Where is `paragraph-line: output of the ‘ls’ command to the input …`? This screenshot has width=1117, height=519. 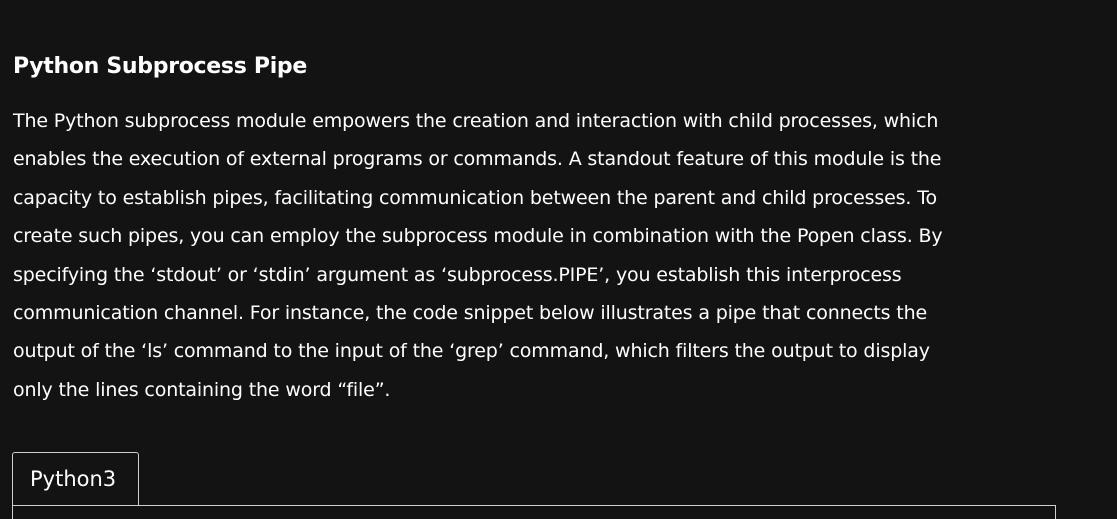 paragraph-line: output of the ‘ls’ command to the input … is located at coordinates (471, 351).